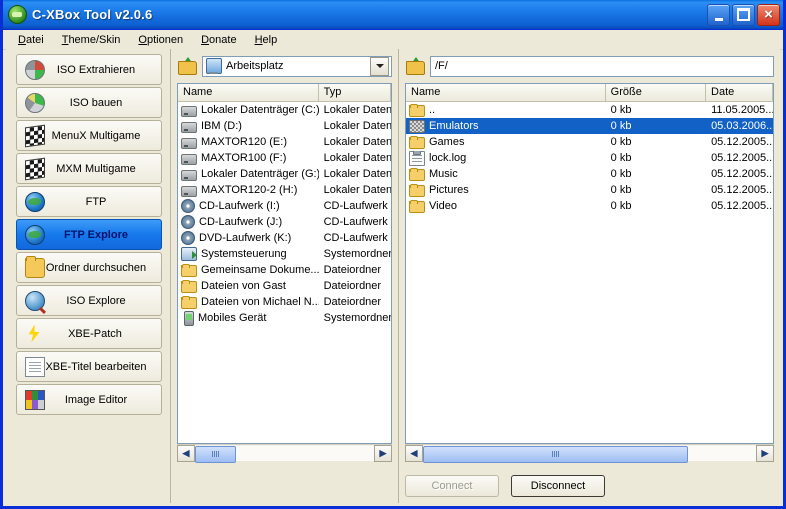 The width and height of the screenshot is (786, 509). I want to click on local-location-combobox: Arbeitsplatz, so click(297, 66).